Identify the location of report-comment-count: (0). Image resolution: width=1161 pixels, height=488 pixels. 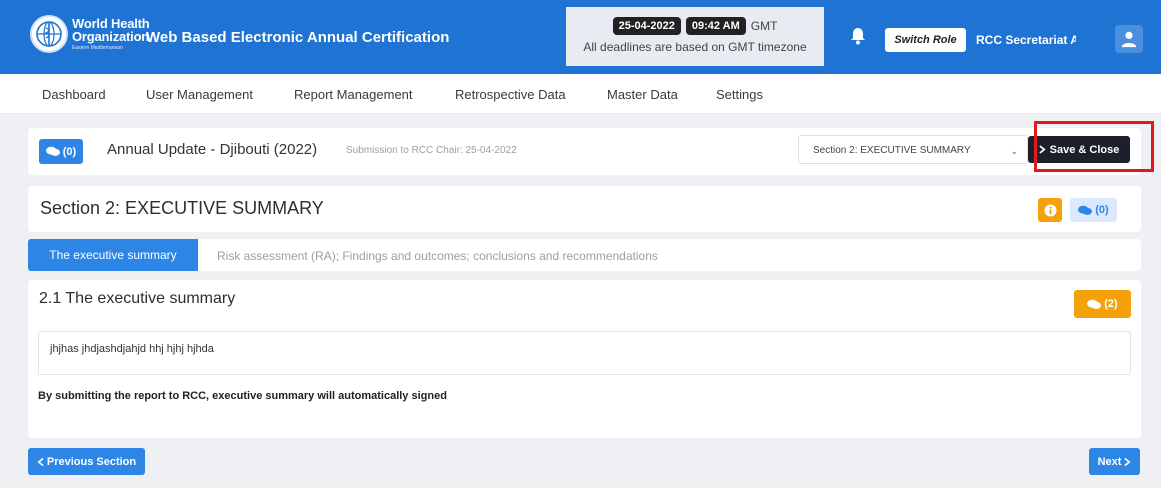
(69, 151).